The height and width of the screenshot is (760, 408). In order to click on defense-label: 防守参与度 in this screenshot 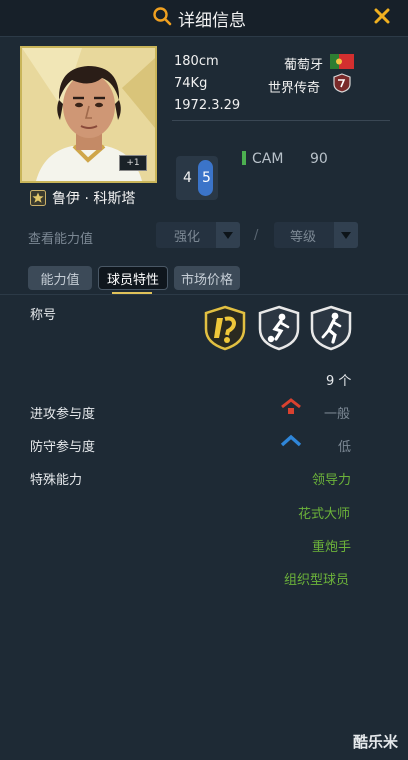, I will do `click(63, 447)`.